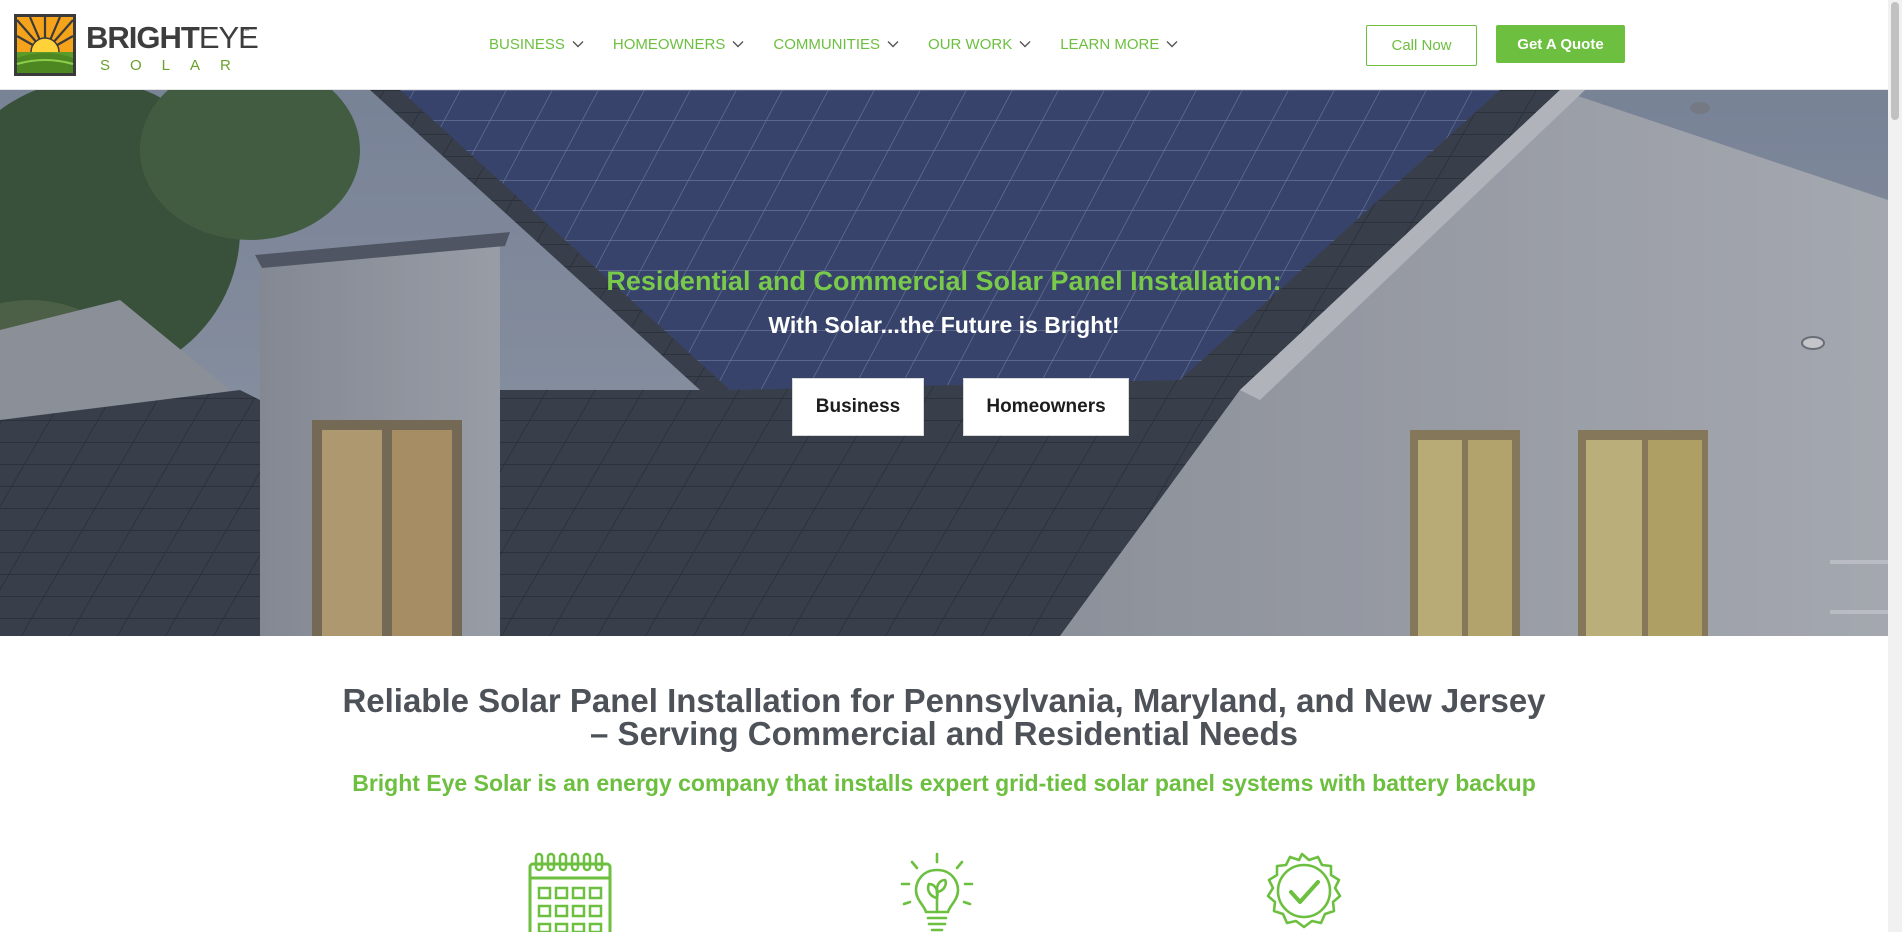  I want to click on lightbulb-leaf-icon, so click(937, 892).